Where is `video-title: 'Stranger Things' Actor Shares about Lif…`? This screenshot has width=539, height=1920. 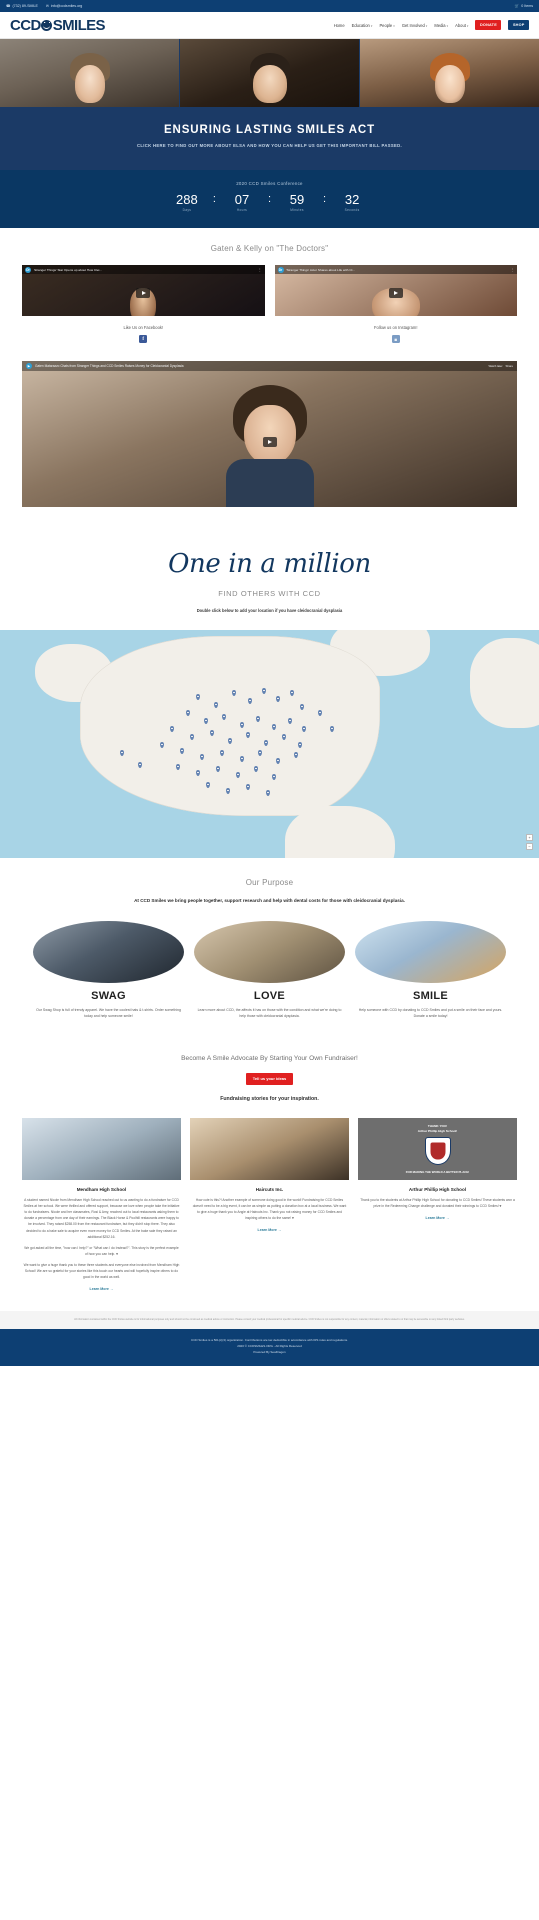 video-title: 'Stranger Things' Actor Shares about Lif… is located at coordinates (320, 269).